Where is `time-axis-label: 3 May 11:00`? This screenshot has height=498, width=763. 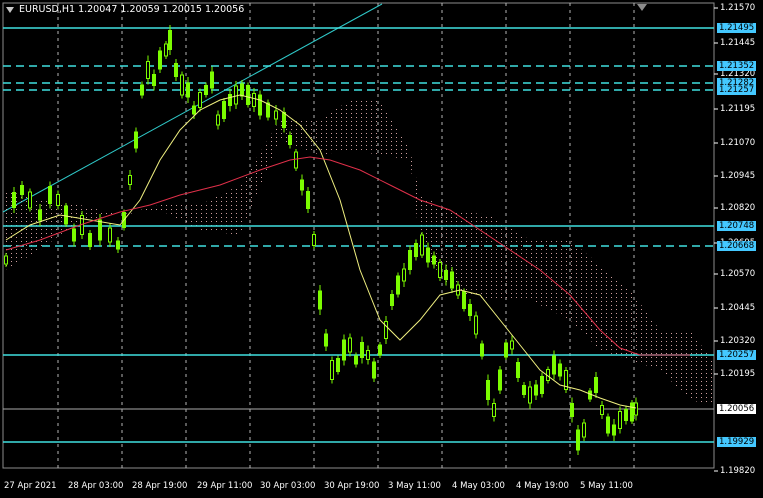 time-axis-label: 3 May 11:00 is located at coordinates (414, 486).